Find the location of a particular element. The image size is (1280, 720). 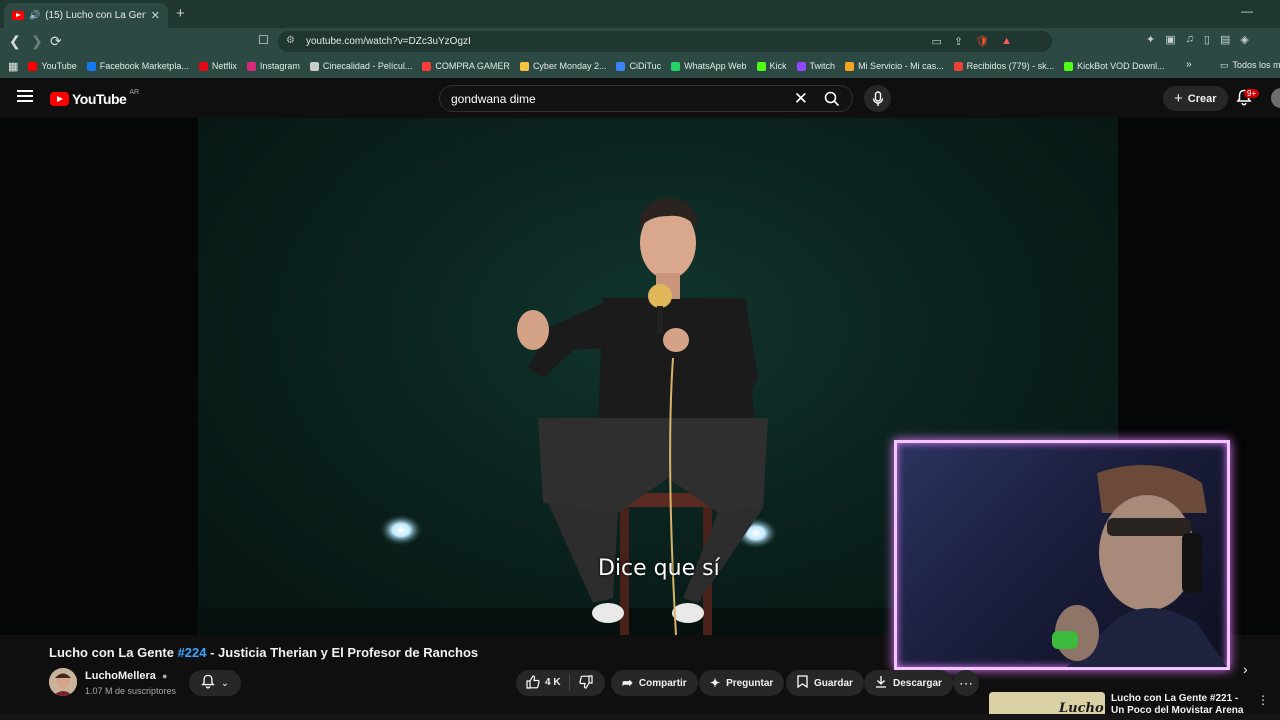

bookmark-label: Netflix is located at coordinates (224, 66).